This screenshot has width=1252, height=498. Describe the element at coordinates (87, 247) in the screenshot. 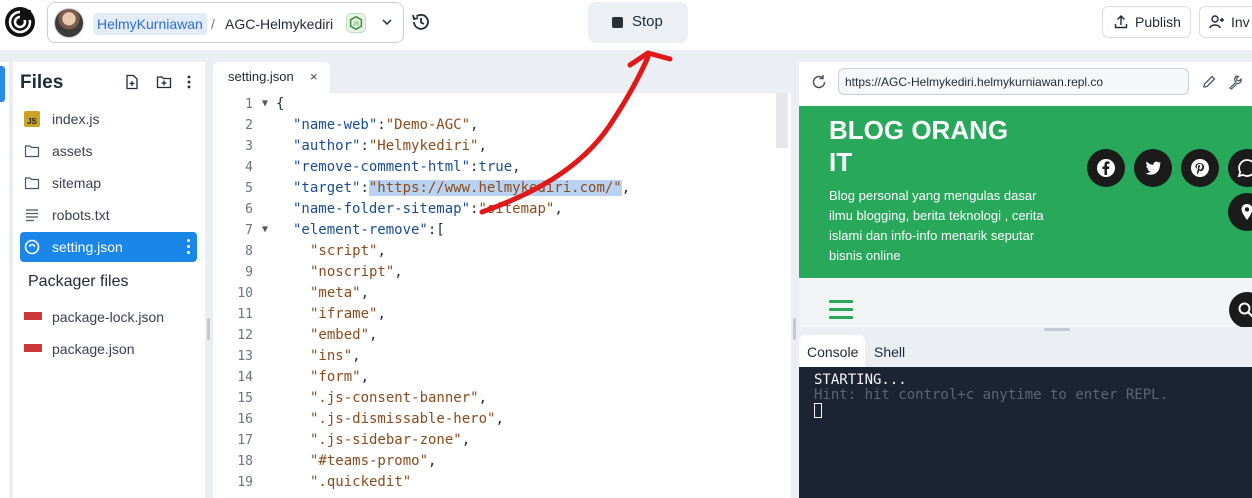

I see `file-label: setting.json` at that location.